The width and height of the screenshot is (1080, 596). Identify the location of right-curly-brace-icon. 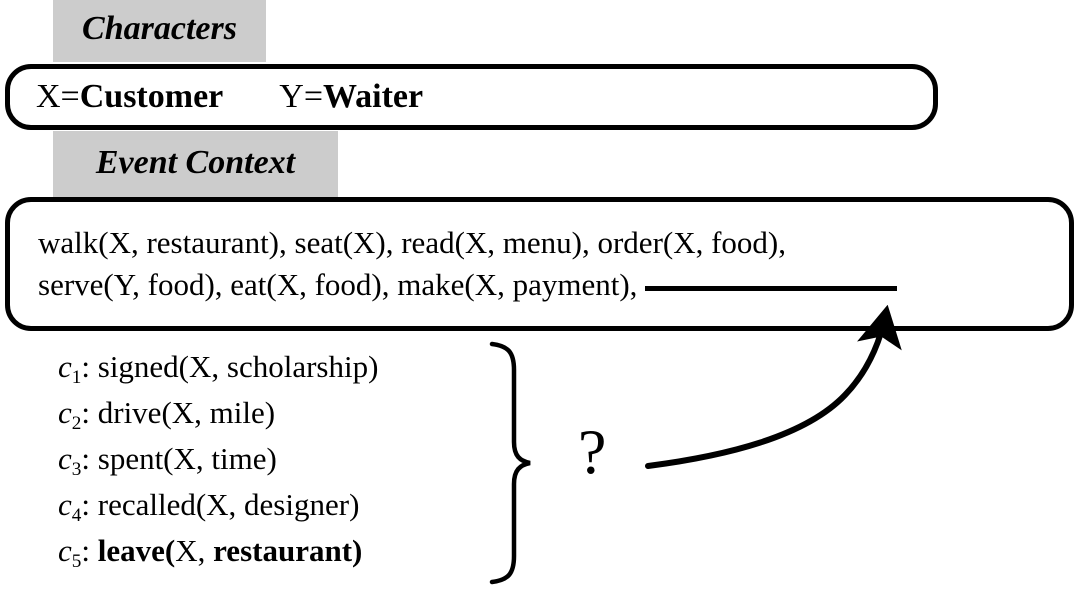
(510, 463).